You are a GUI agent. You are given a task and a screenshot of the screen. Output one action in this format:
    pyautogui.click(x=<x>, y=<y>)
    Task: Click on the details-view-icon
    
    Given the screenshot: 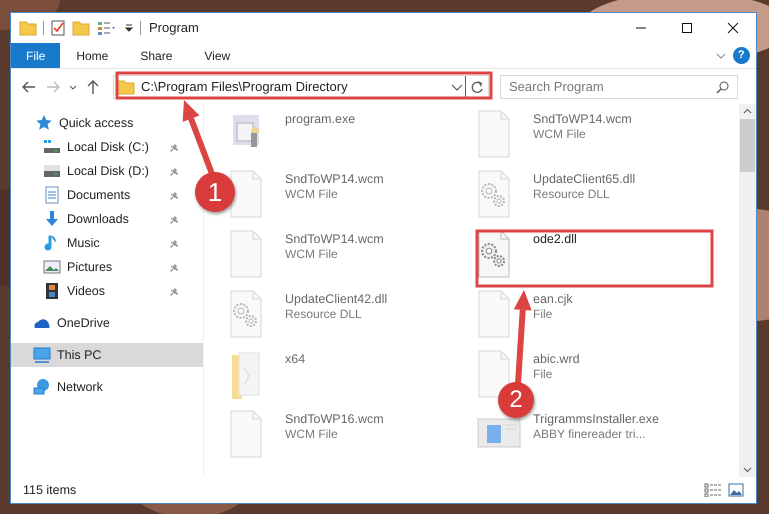 What is the action you would take?
    pyautogui.click(x=713, y=490)
    